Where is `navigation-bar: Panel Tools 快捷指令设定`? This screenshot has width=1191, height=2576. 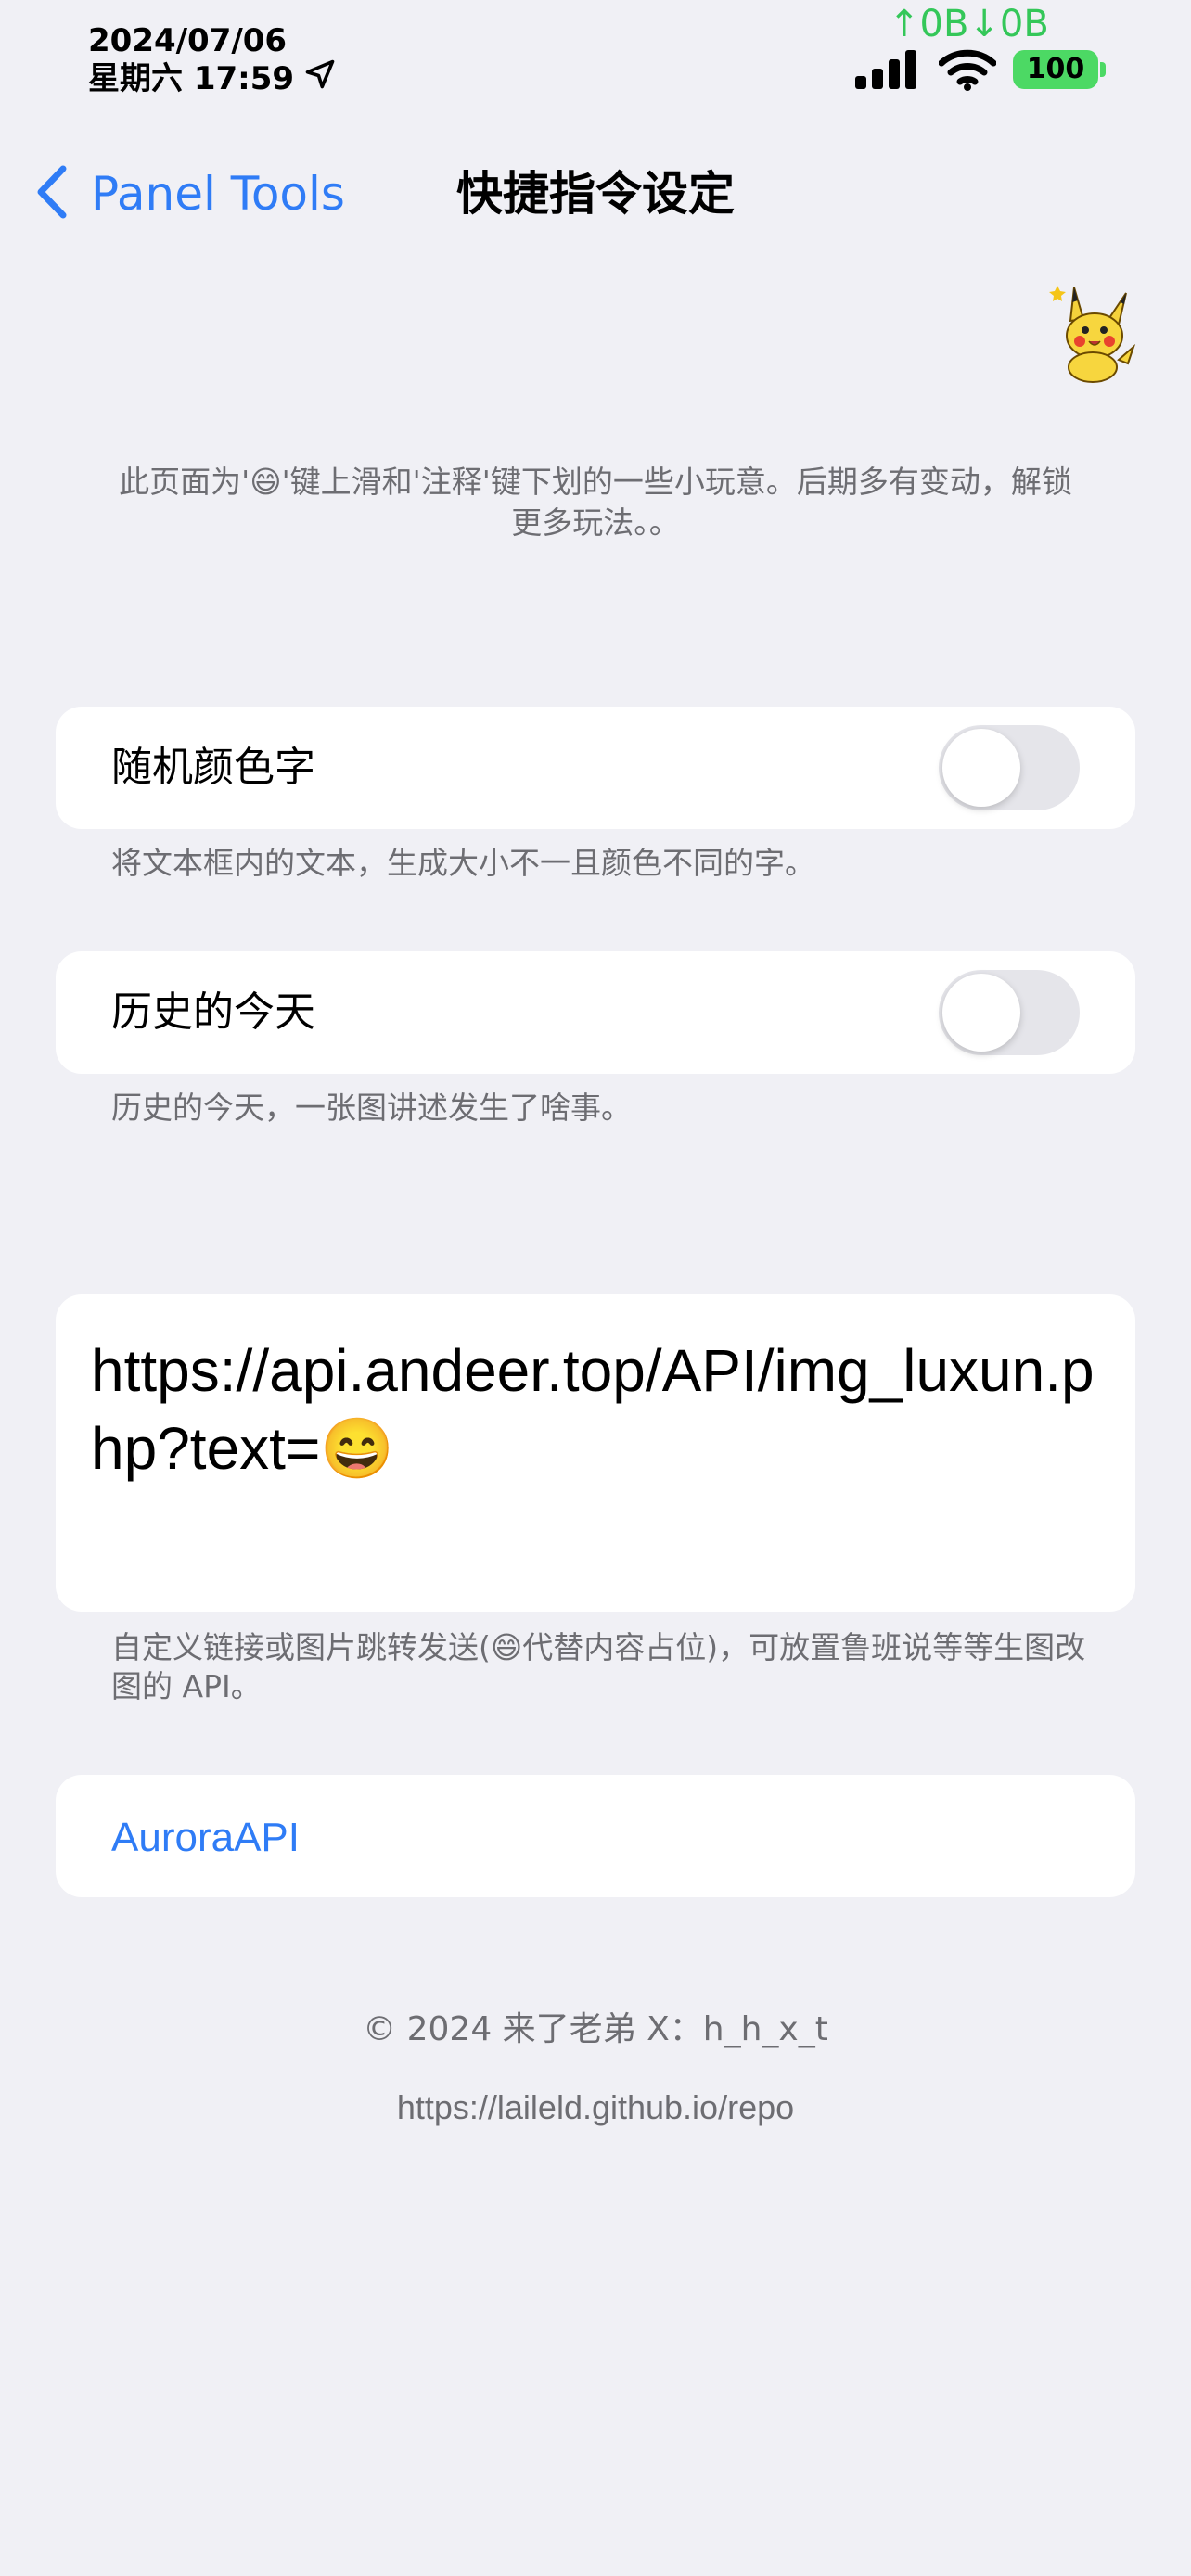
navigation-bar: Panel Tools 快捷指令设定 is located at coordinates (595, 194).